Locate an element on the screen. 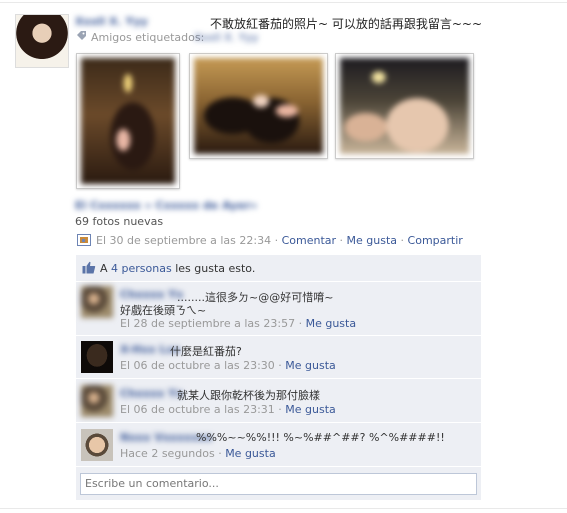 This screenshot has width=567, height=513. photo-album-icon is located at coordinates (84, 240).